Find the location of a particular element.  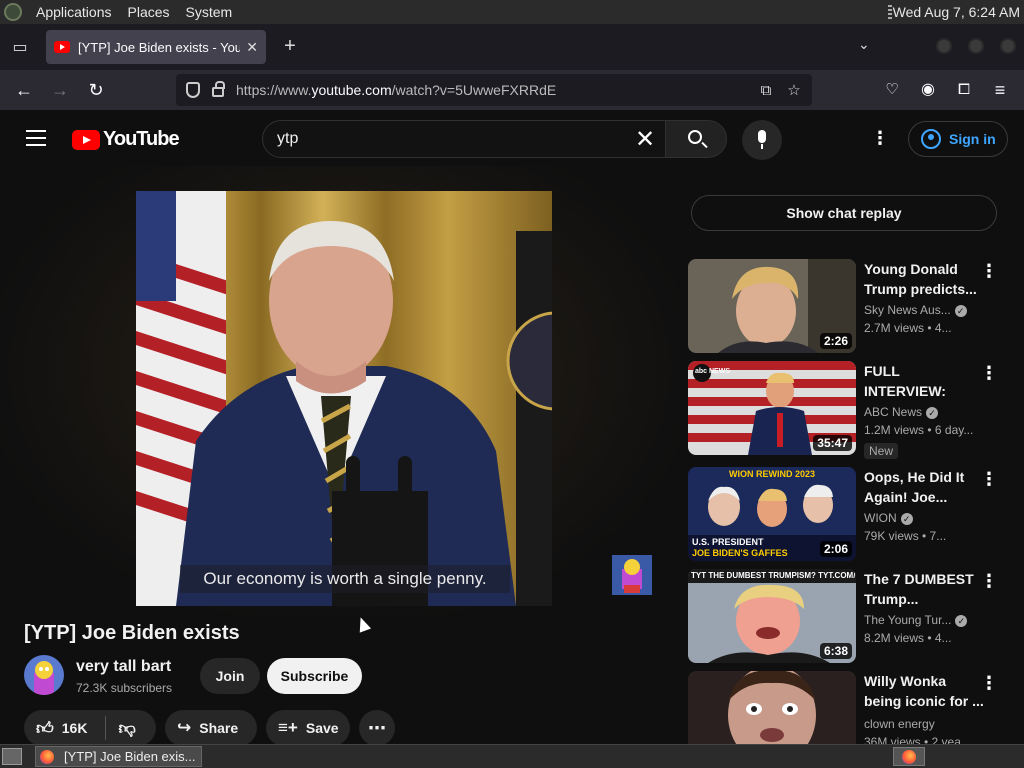

recommendation-thumbnail is located at coordinates (772, 707).